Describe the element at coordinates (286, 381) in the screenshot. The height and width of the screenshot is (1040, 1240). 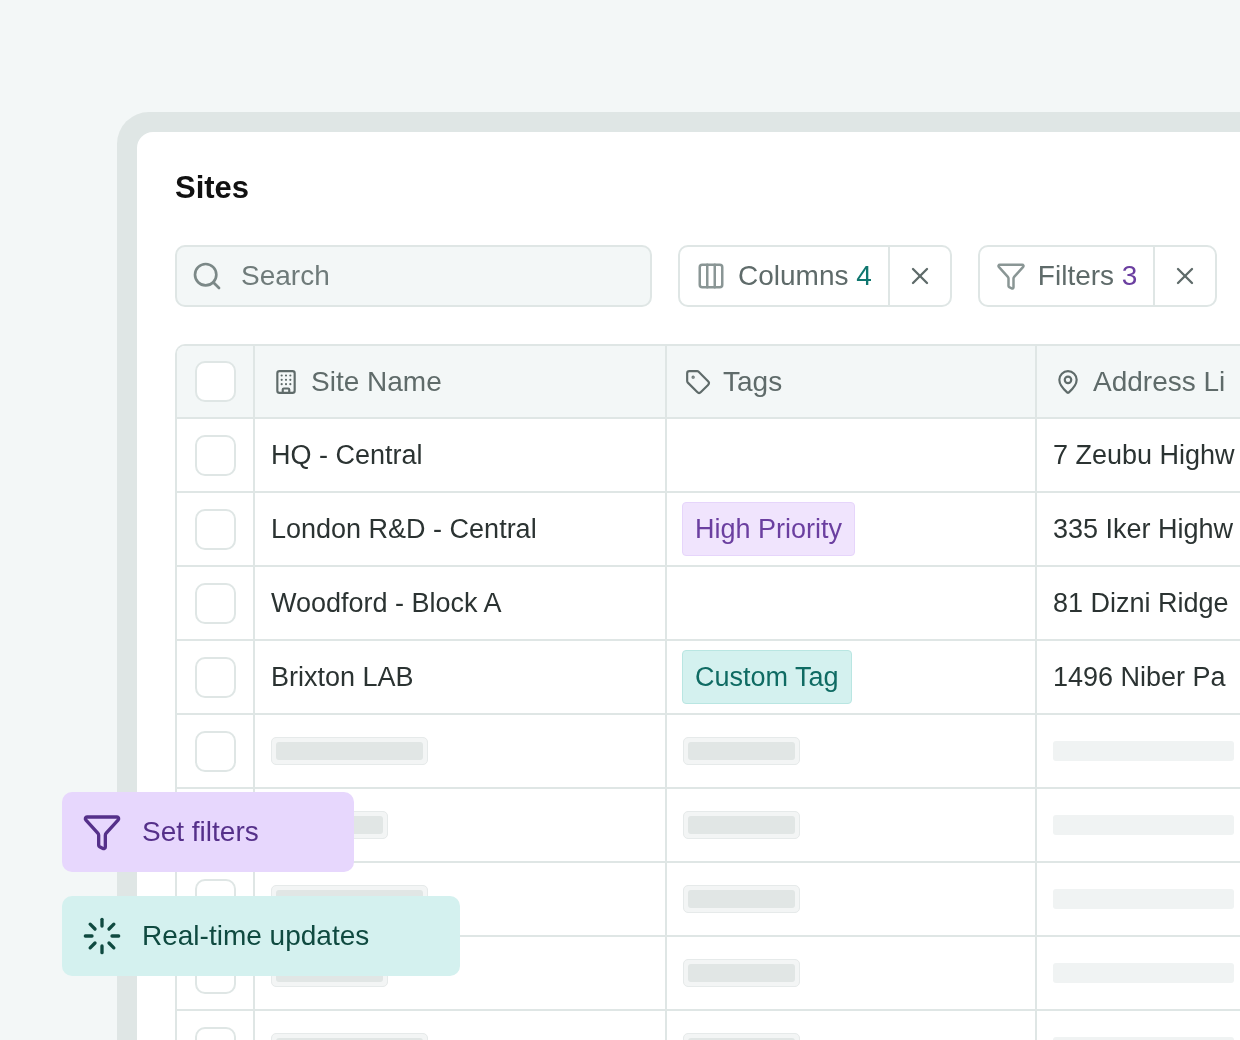
I see `building-icon` at that location.